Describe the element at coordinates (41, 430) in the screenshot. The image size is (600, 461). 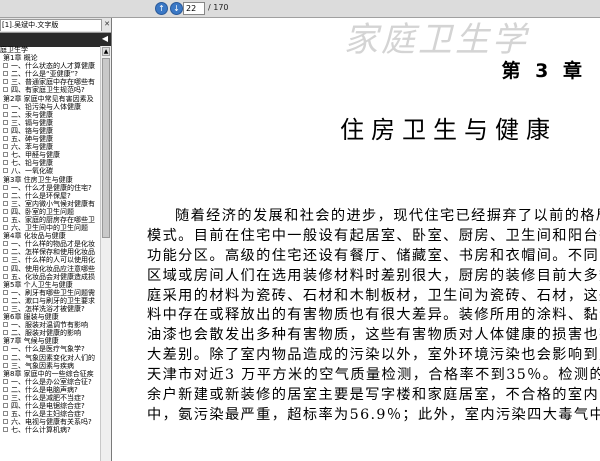
I see `bookmark-label: 七、什么计算机病?` at that location.